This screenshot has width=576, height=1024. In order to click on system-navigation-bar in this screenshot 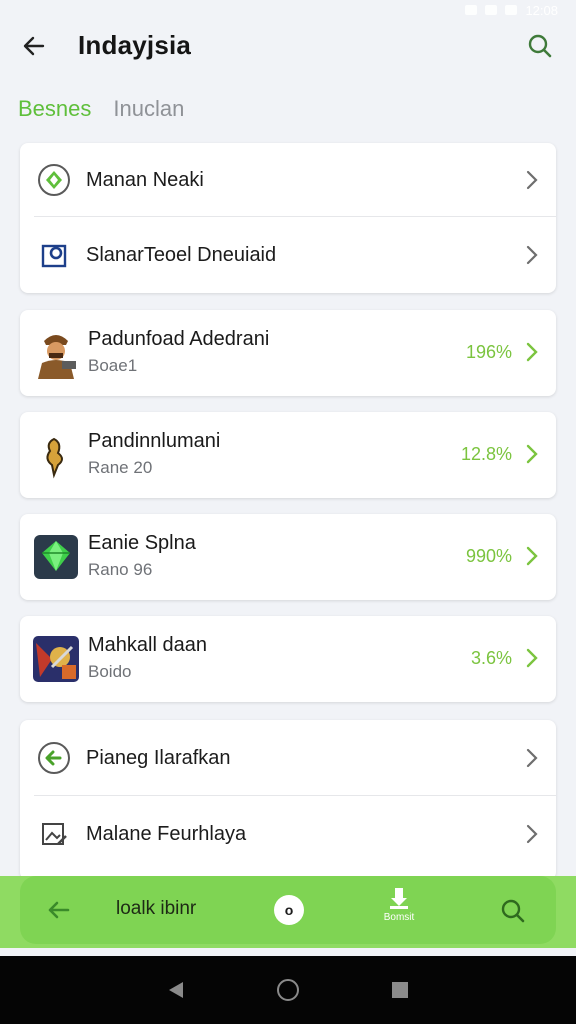, I will do `click(288, 990)`.